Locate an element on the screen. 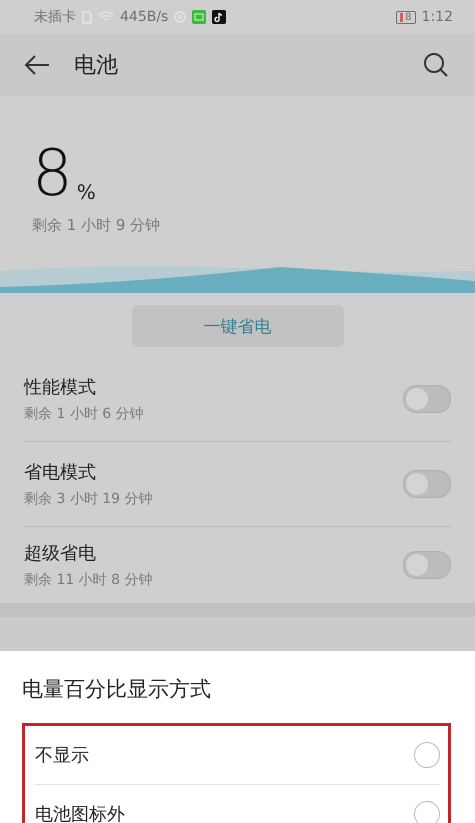 The width and height of the screenshot is (475, 823). option-item: 电池图标外 is located at coordinates (237, 804).